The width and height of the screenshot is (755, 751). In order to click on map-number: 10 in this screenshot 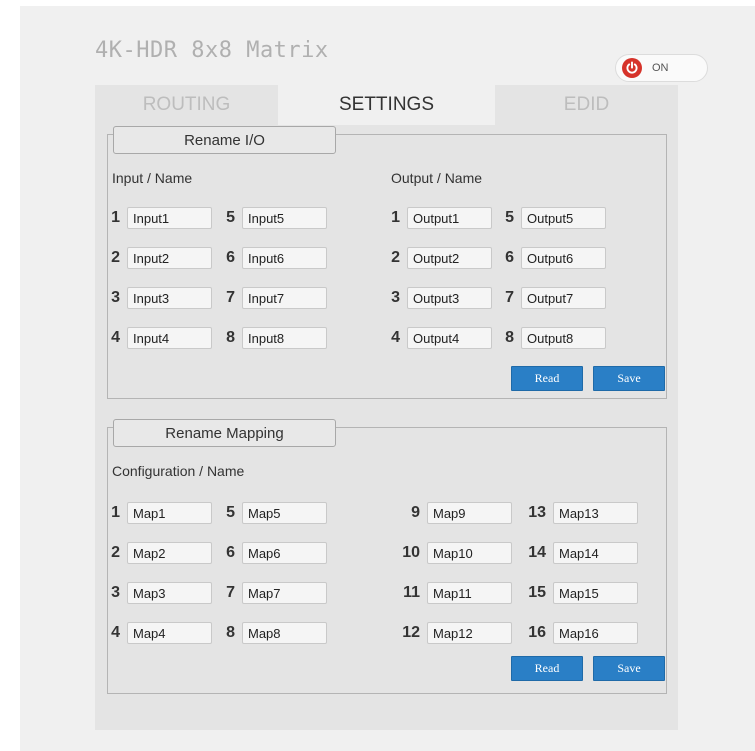, I will do `click(411, 552)`.